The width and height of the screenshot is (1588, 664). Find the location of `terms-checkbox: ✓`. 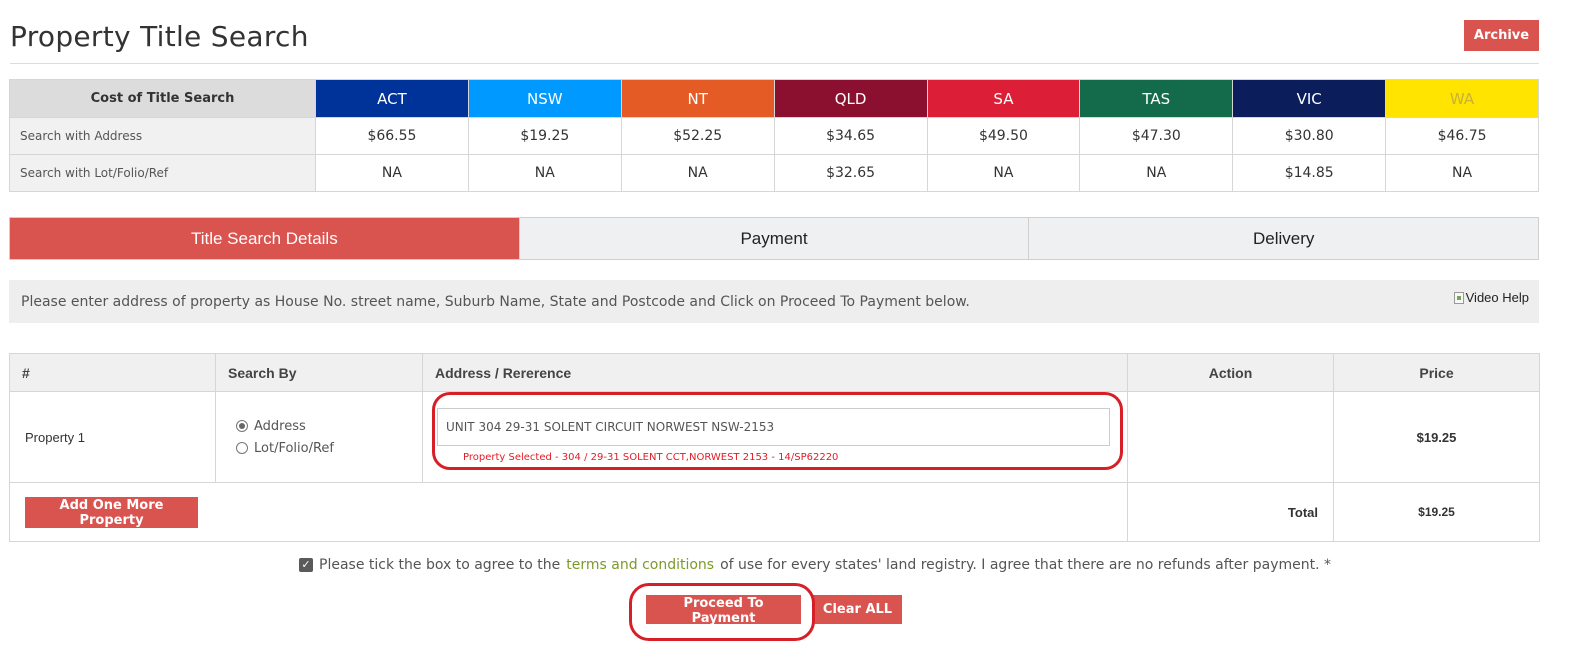

terms-checkbox: ✓ is located at coordinates (306, 565).